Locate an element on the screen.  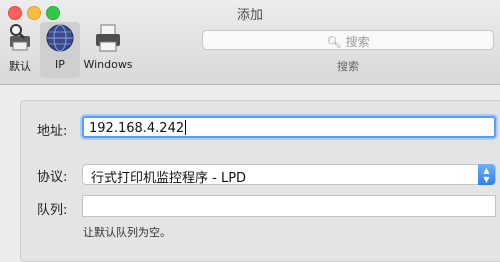
address-field: 192.168.4.242 is located at coordinates (289, 127).